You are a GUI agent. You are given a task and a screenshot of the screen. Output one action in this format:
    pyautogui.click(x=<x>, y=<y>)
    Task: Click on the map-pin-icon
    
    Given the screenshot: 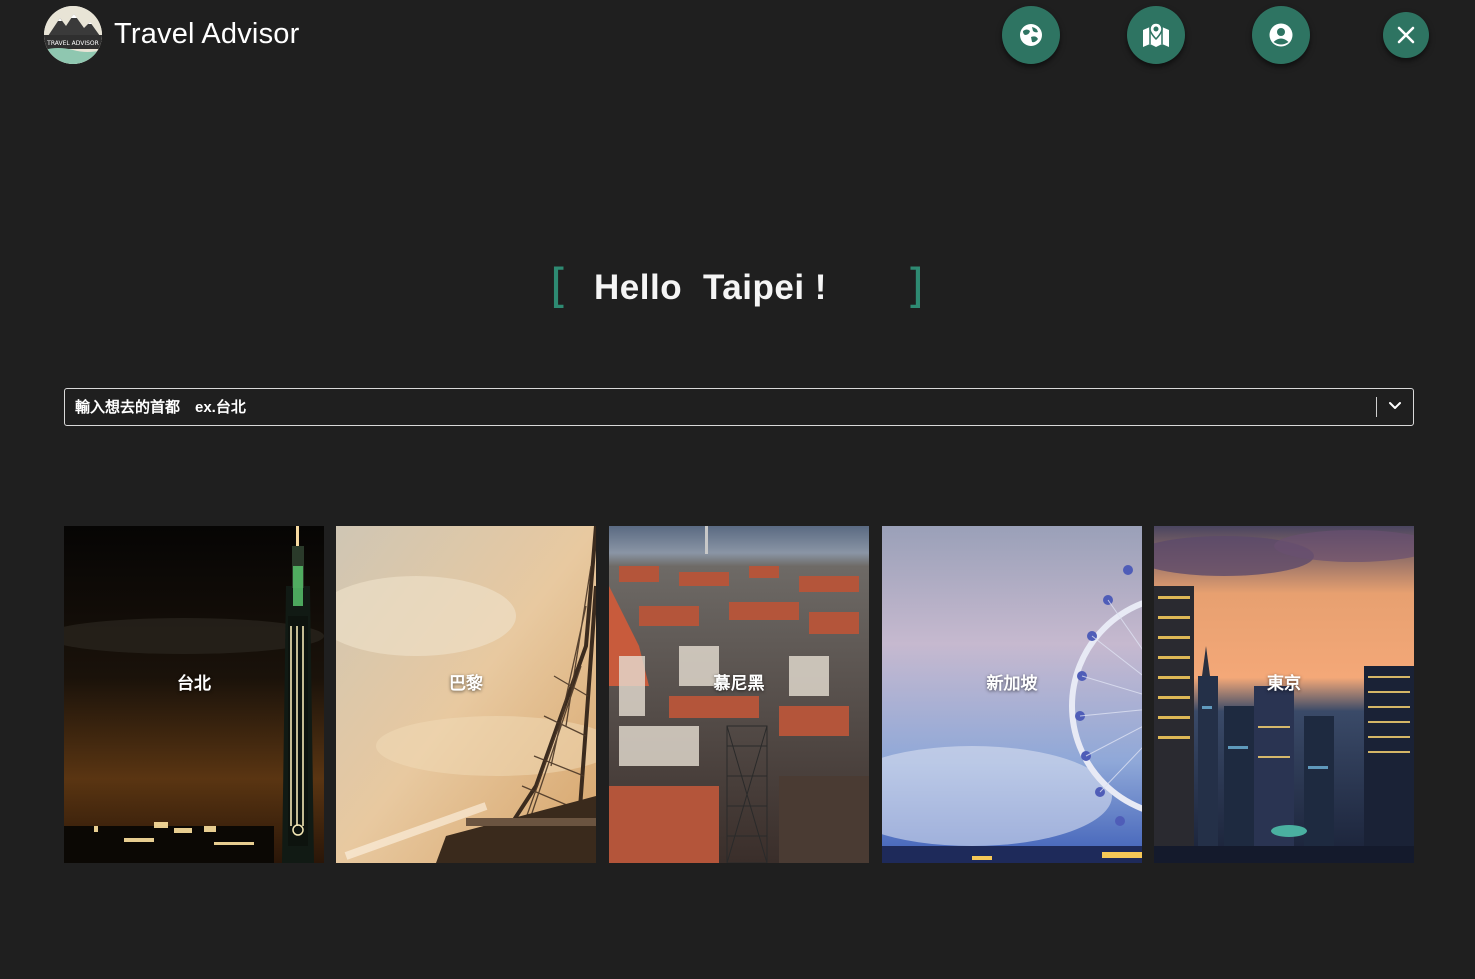 What is the action you would take?
    pyautogui.click(x=1156, y=35)
    